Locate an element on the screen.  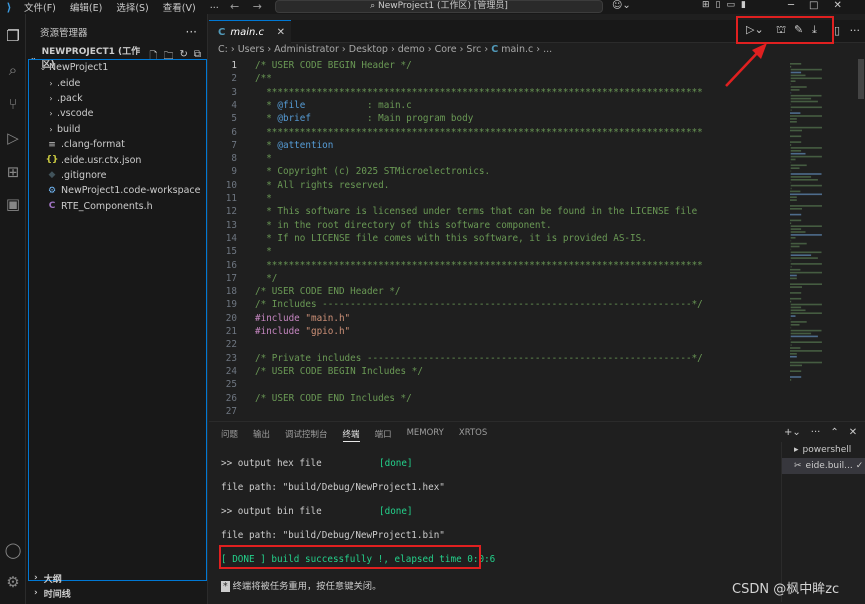
minimap is located at coordinates (820, 238).